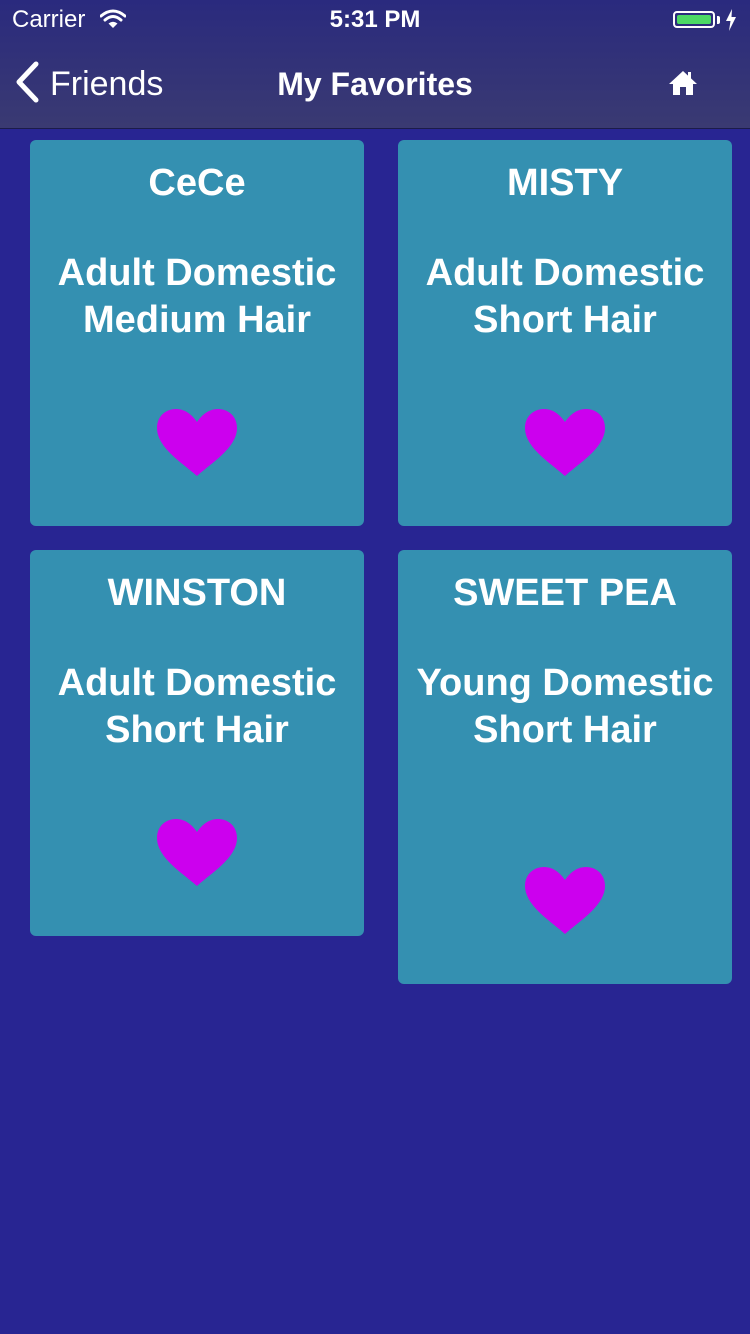 The width and height of the screenshot is (750, 1334). Describe the element at coordinates (197, 593) in the screenshot. I see `pet-name: WINSTON` at that location.